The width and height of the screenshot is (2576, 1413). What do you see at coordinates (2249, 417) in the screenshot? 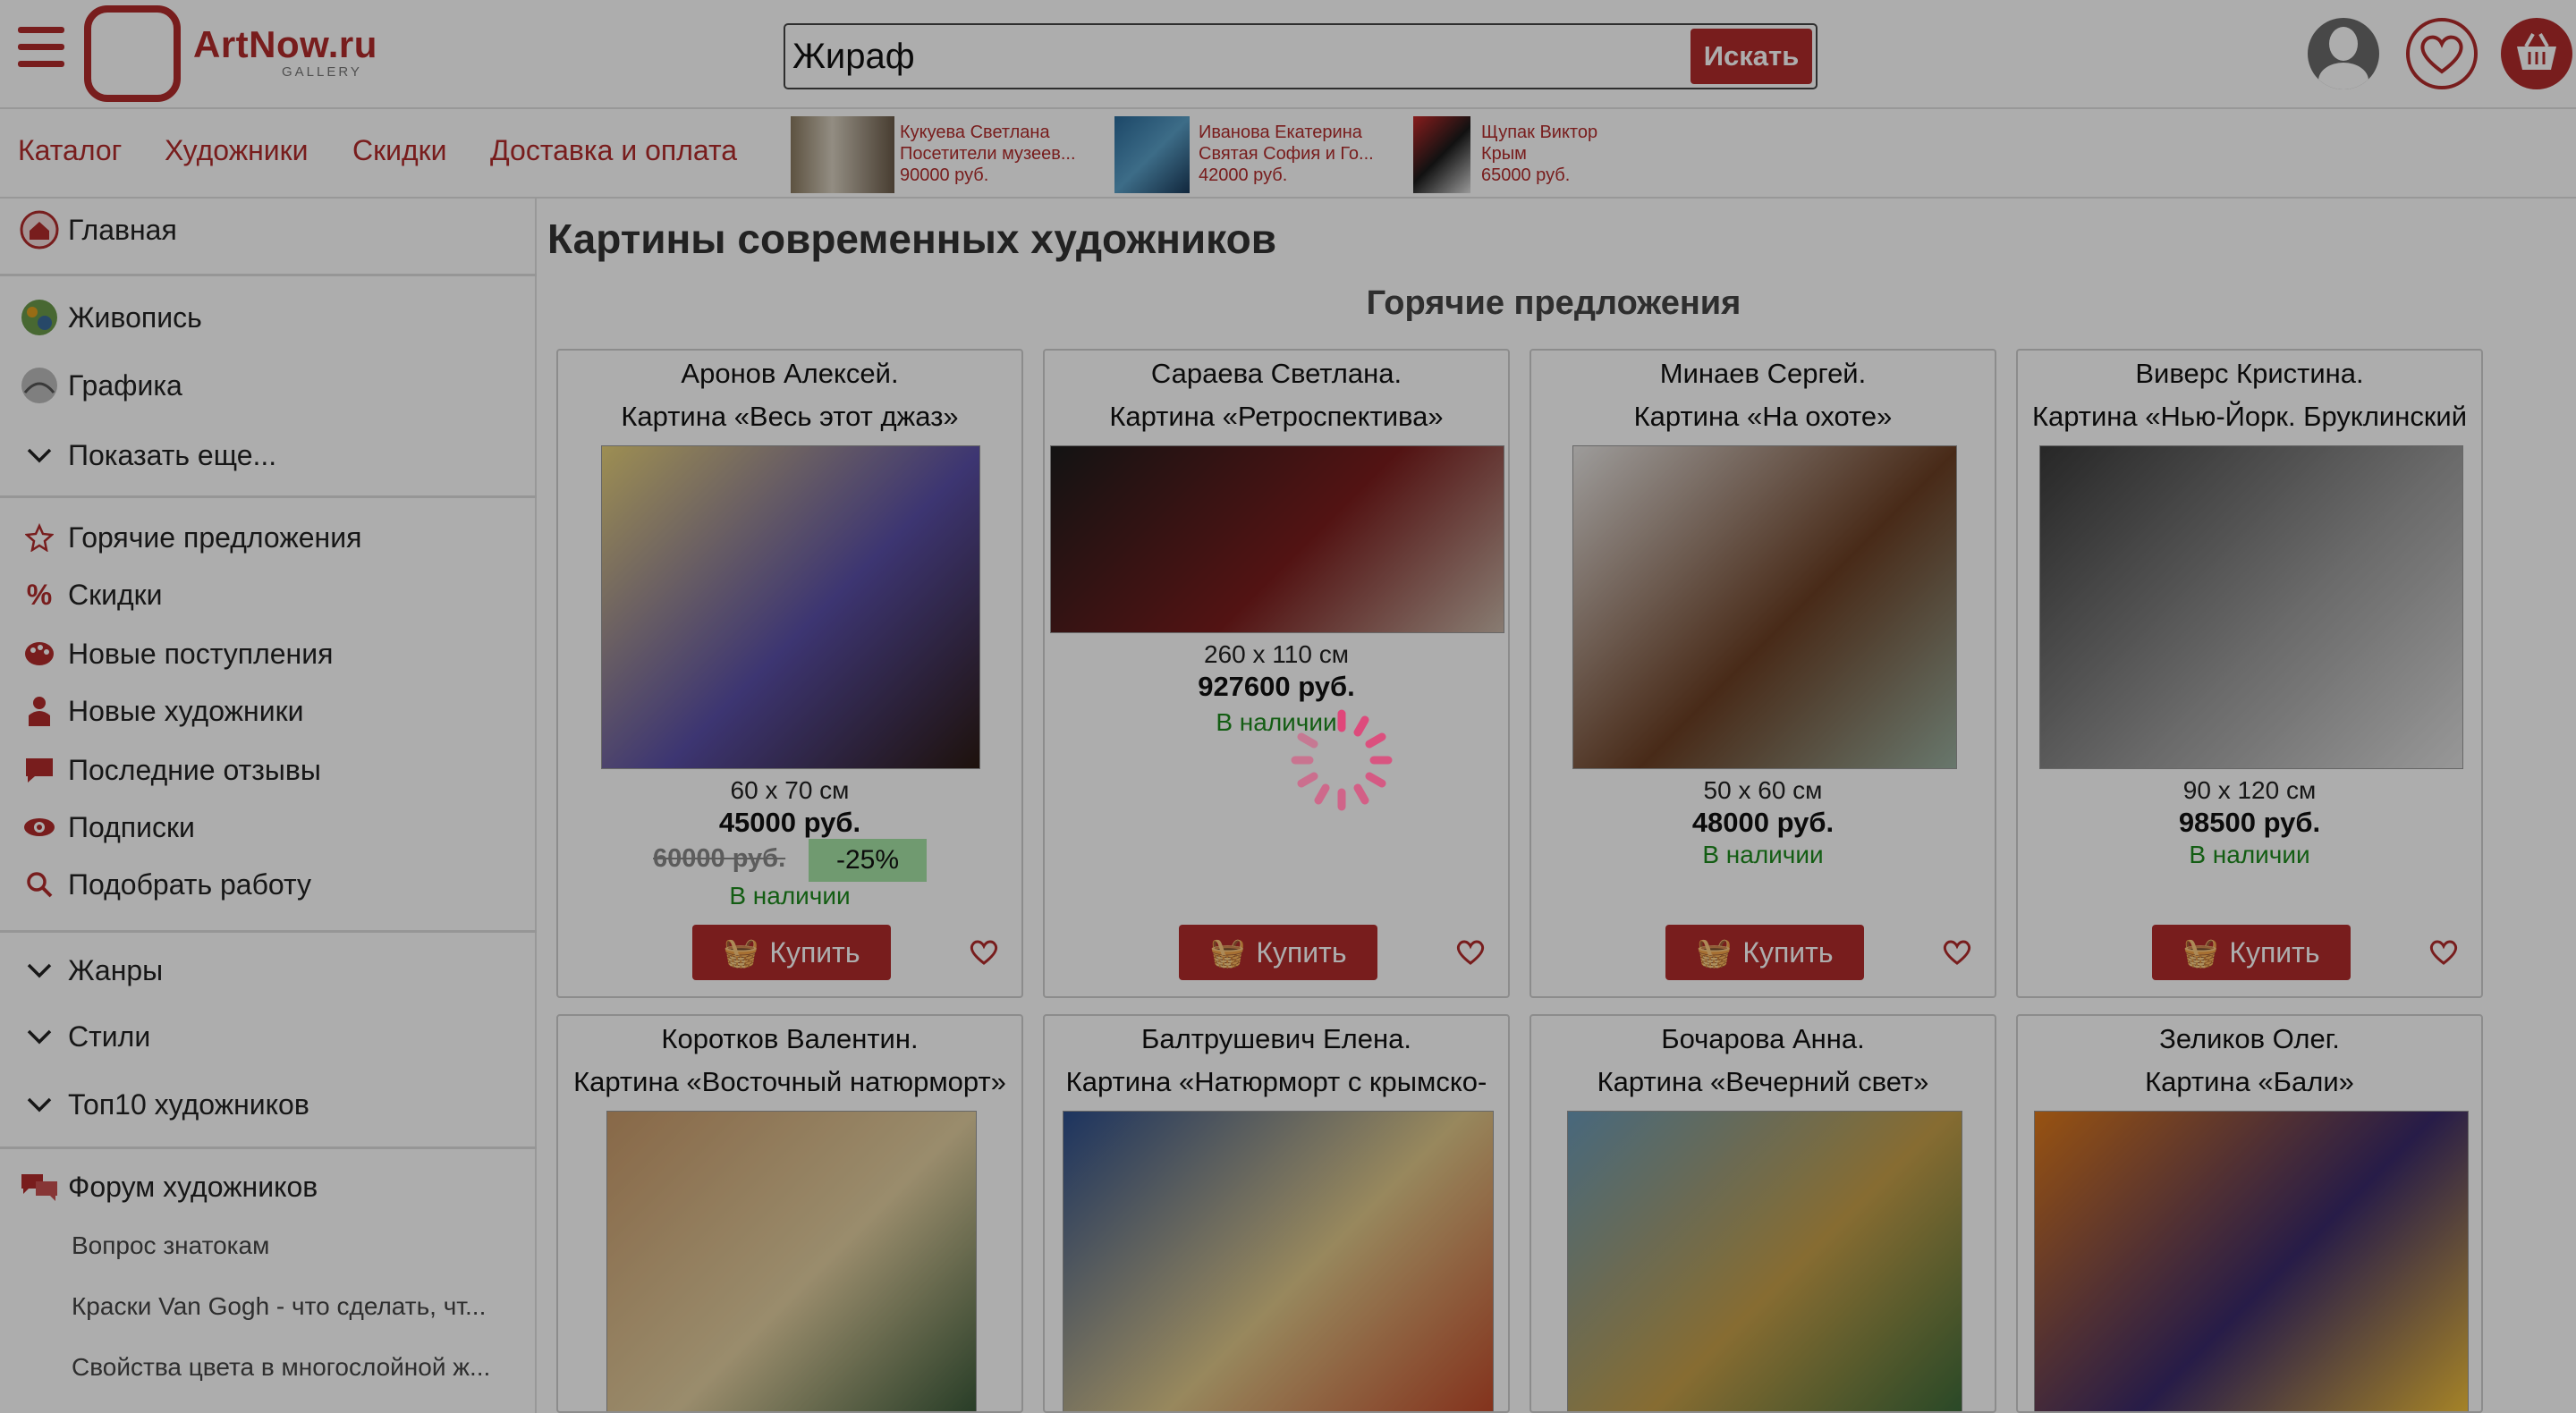
I see `card-title: Картина «Нью-Йорк. Бруклинский` at bounding box center [2249, 417].